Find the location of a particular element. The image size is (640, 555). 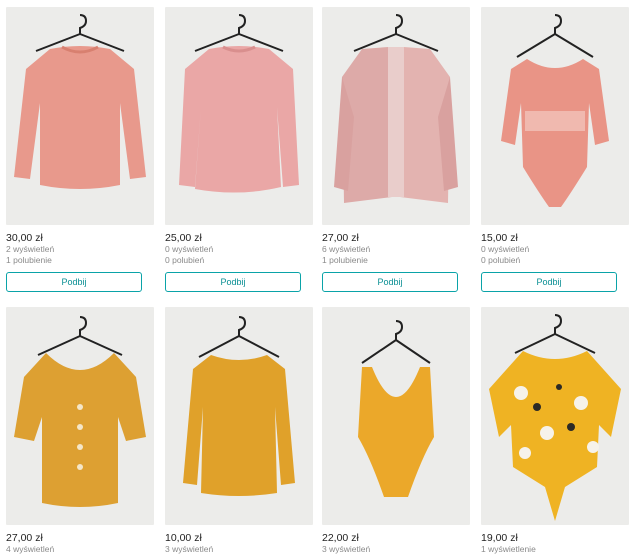

listing-views: 6 wyświetleń is located at coordinates (346, 249).